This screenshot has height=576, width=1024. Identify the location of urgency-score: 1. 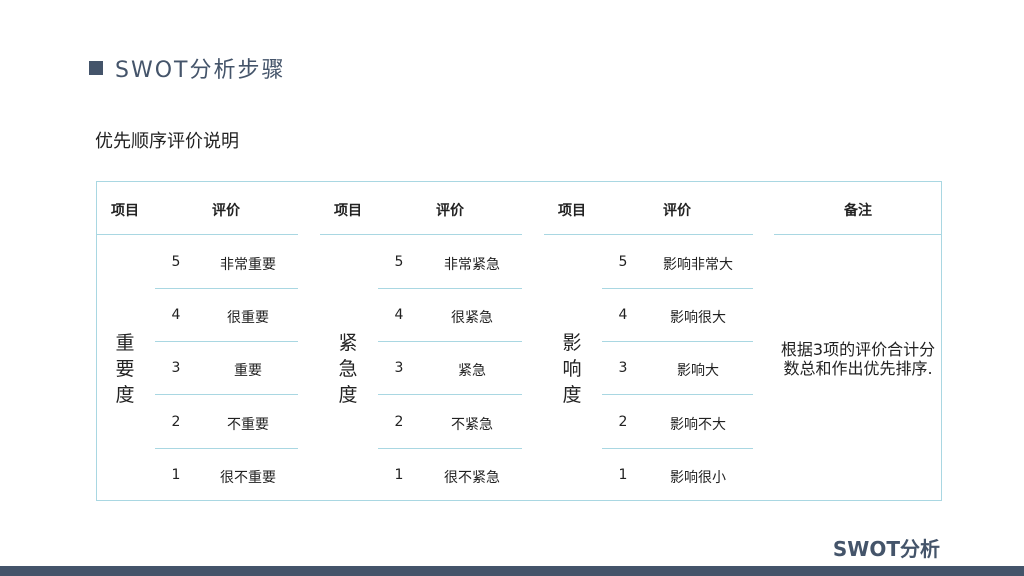
(399, 475).